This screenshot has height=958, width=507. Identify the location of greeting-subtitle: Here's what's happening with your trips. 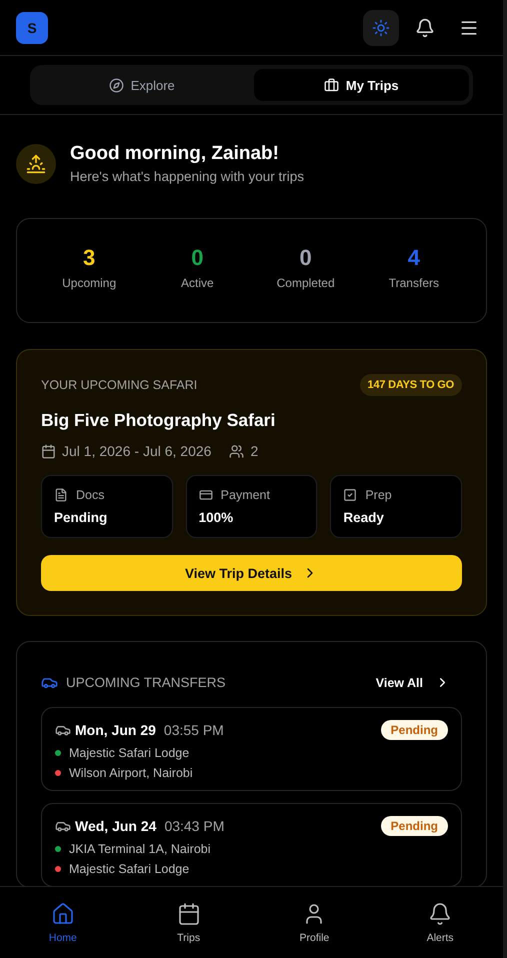
(187, 176).